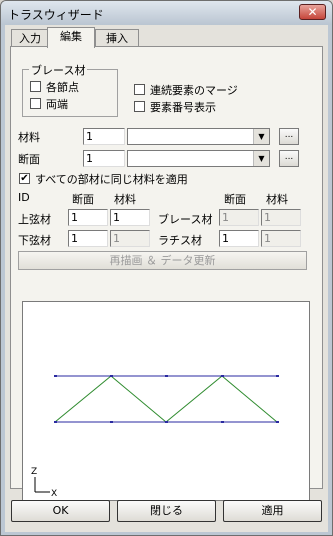 This screenshot has width=333, height=536. I want to click on section-id-field: 1, so click(104, 158).